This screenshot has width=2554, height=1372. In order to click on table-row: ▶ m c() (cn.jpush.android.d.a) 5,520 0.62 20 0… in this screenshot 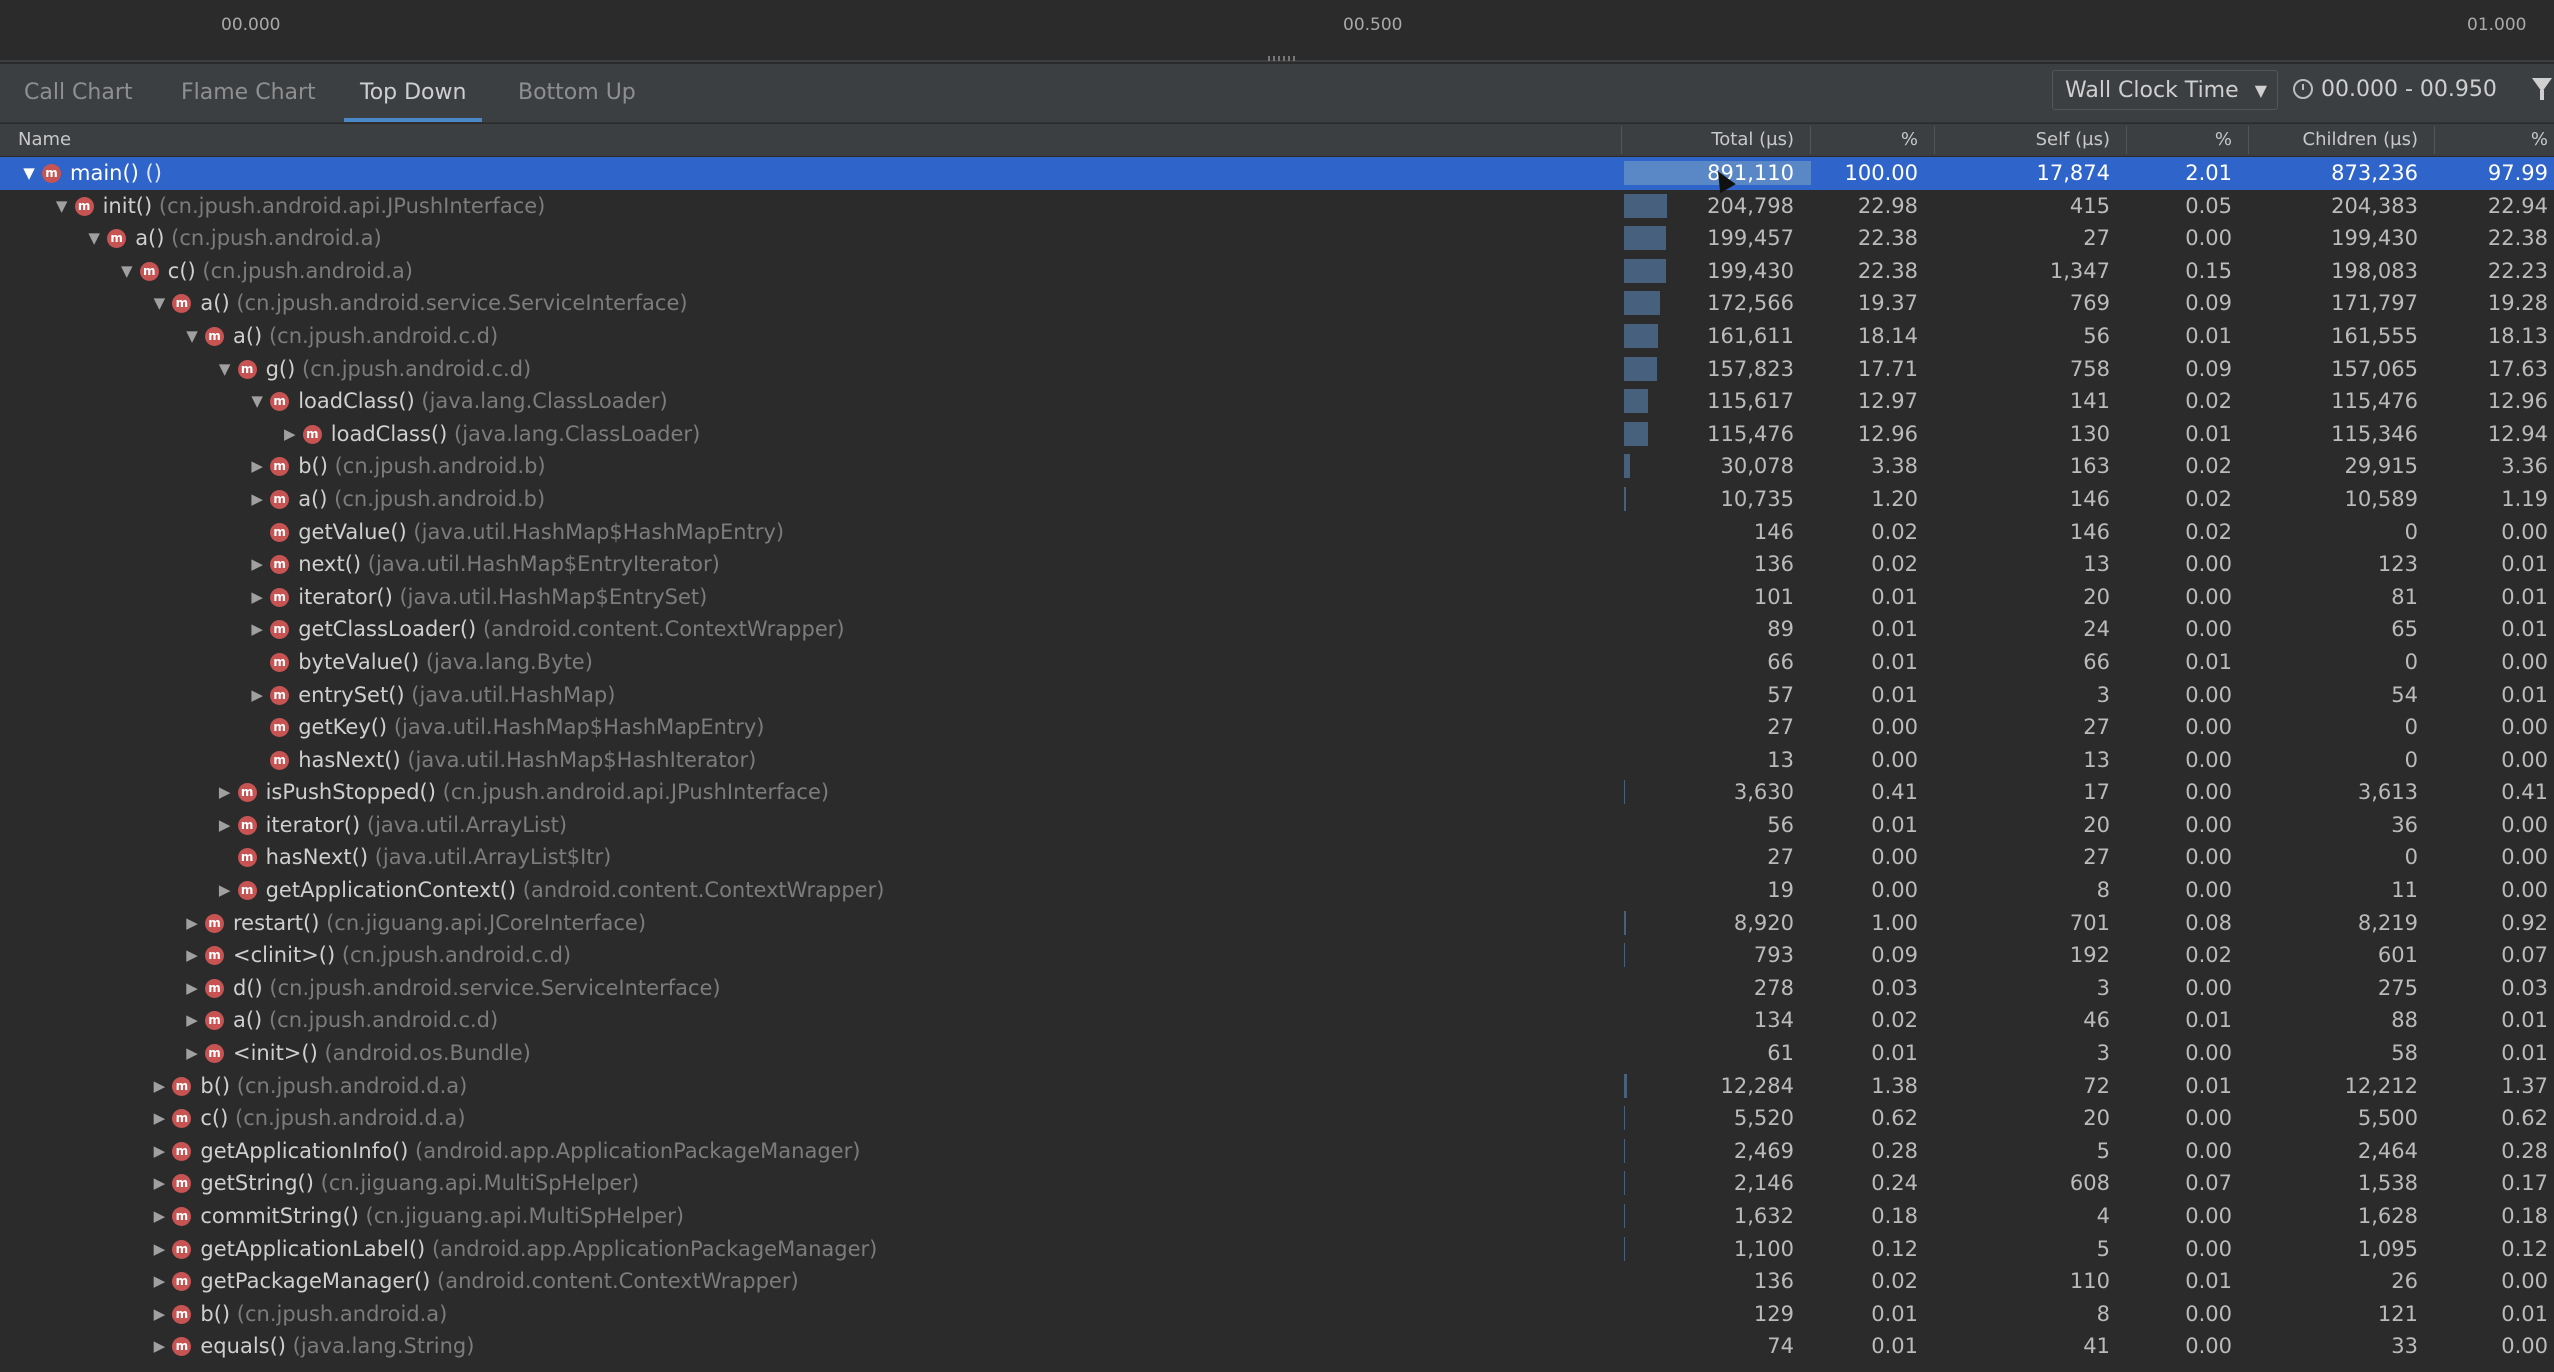, I will do `click(1277, 1118)`.